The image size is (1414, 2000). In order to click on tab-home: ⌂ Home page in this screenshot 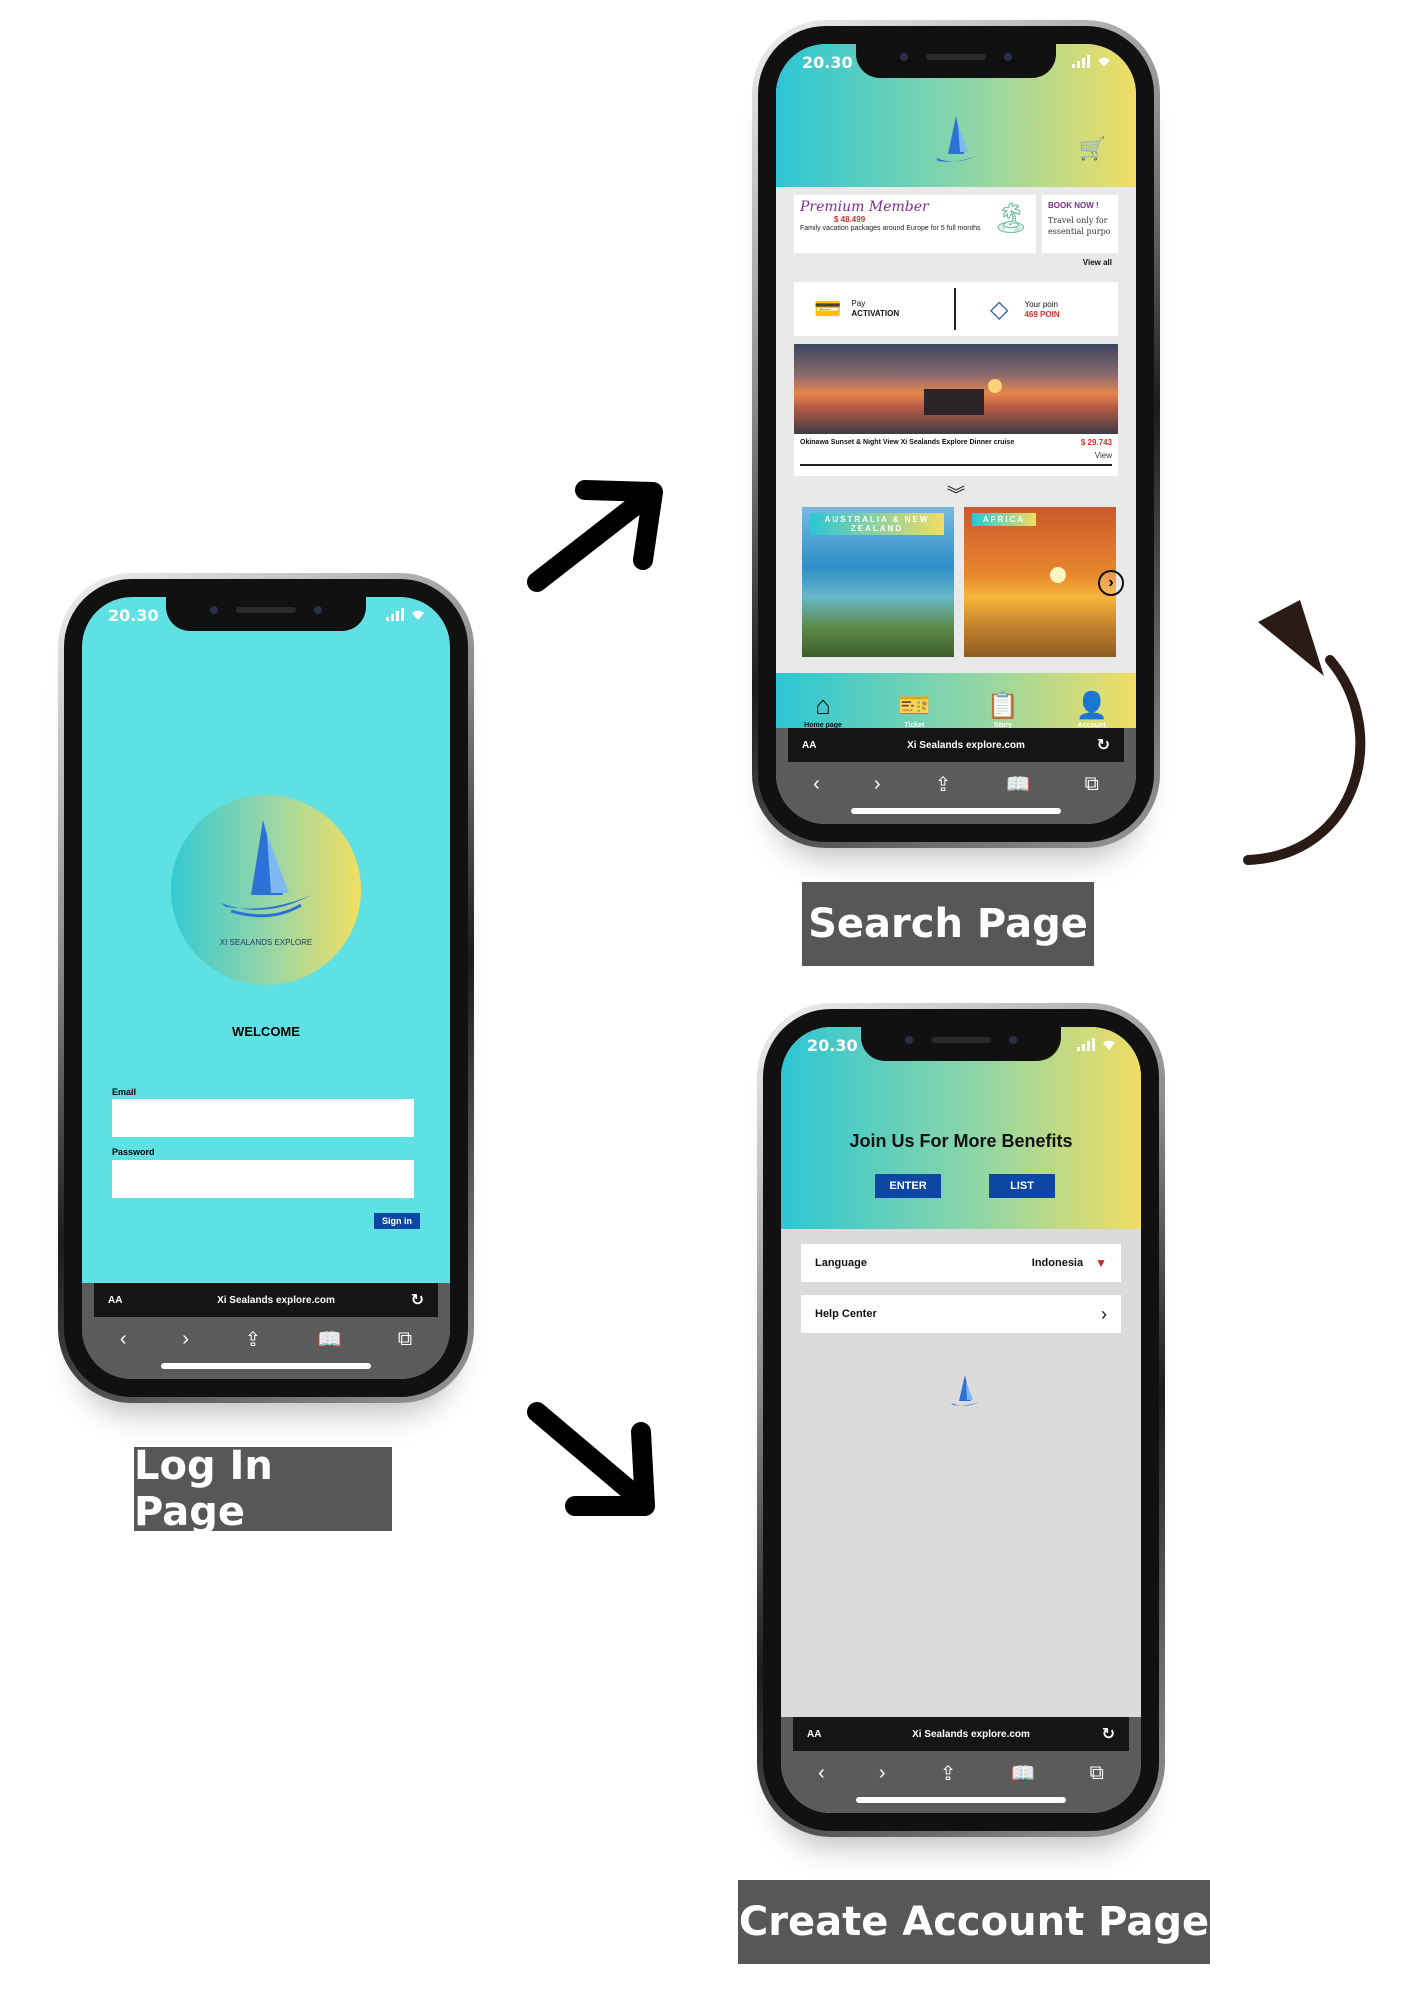, I will do `click(823, 710)`.